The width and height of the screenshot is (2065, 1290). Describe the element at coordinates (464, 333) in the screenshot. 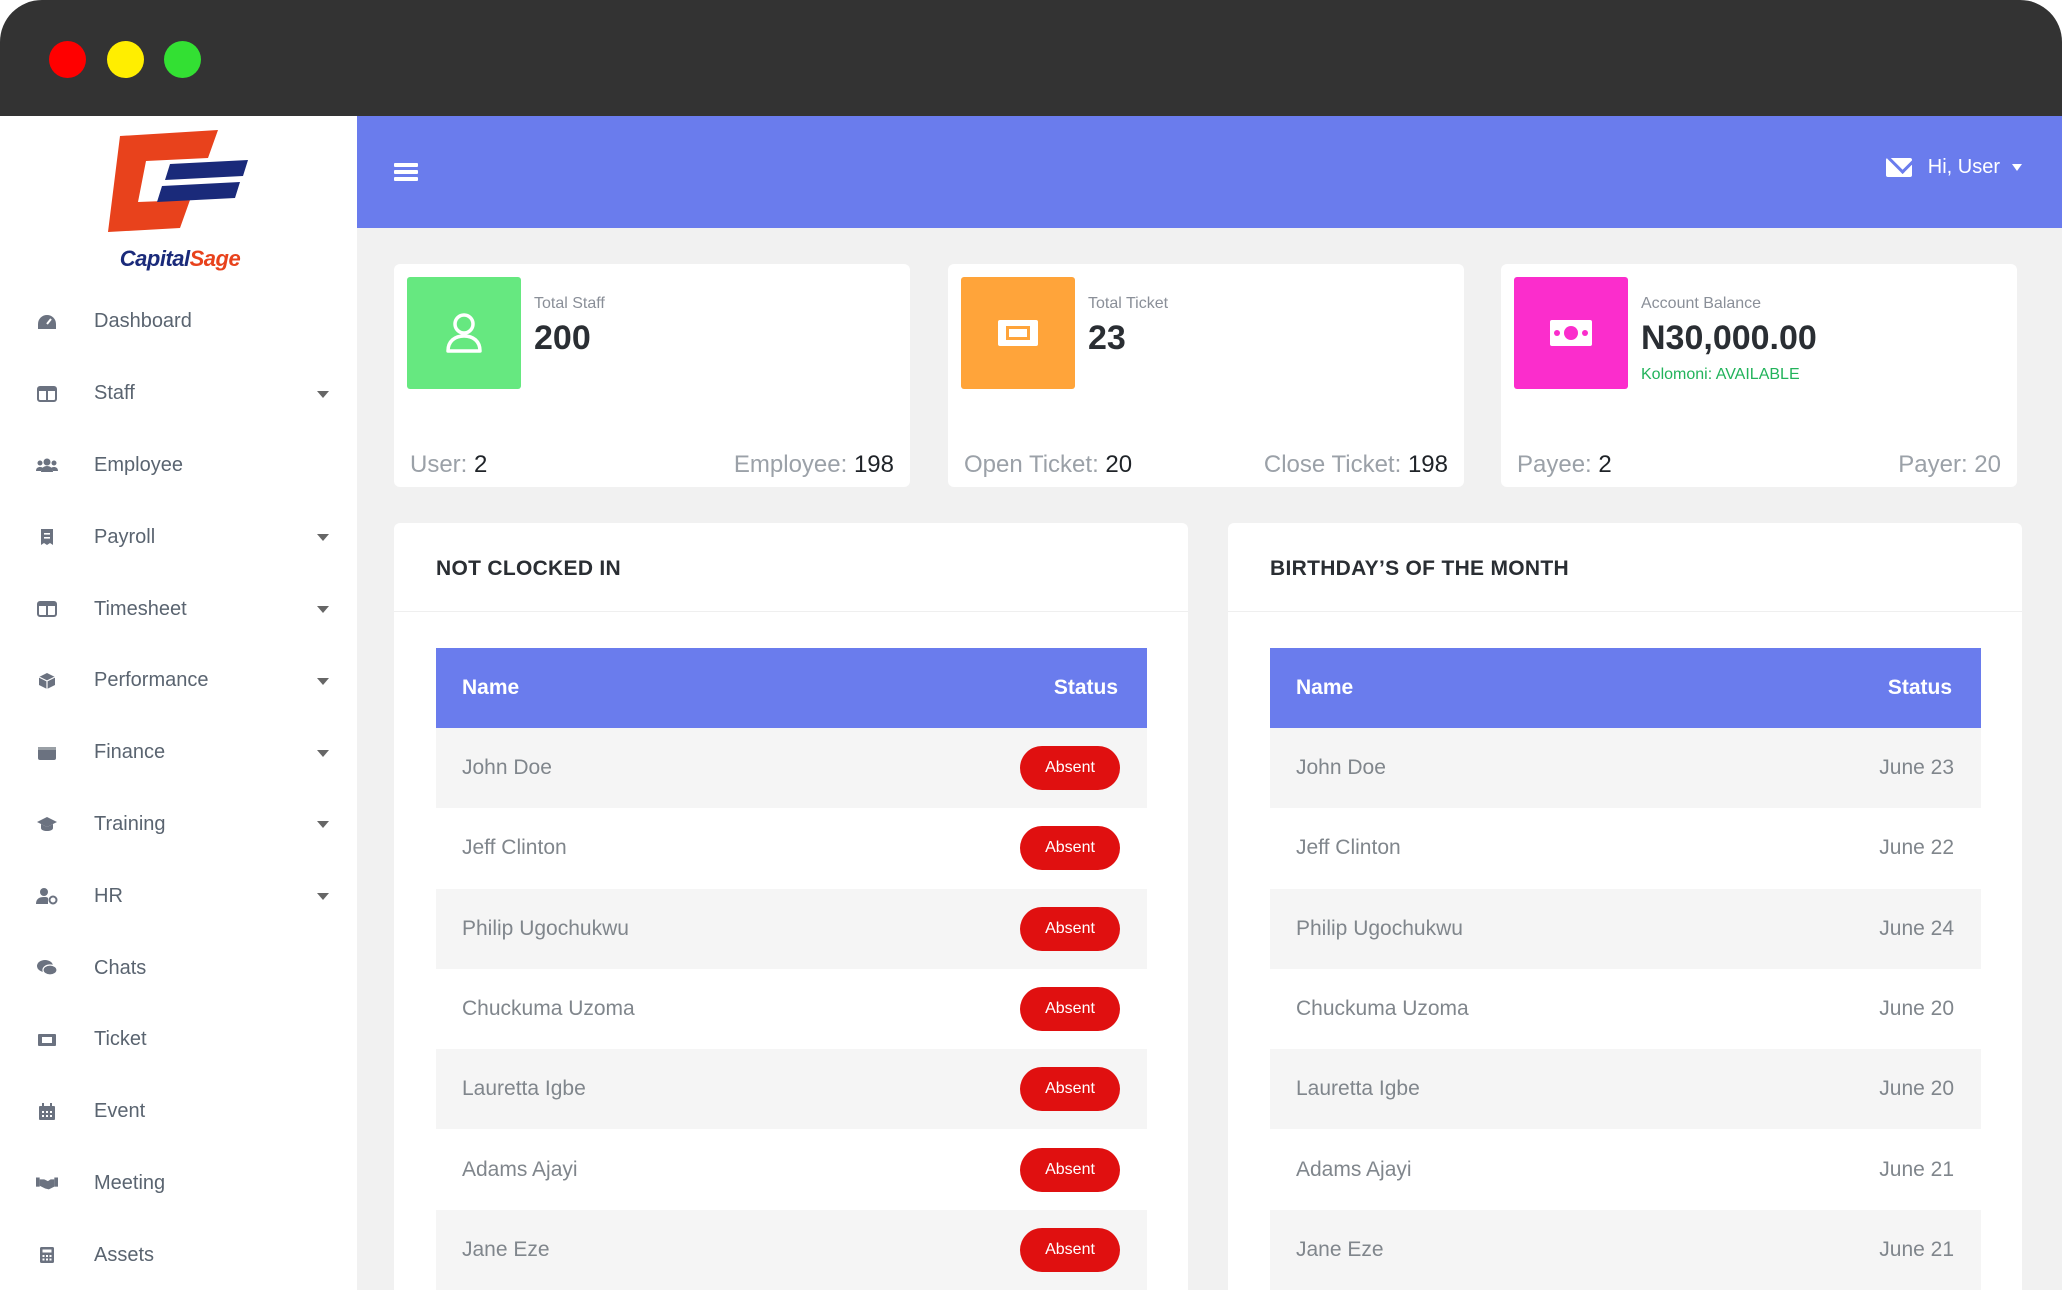

I see `user-icon` at that location.